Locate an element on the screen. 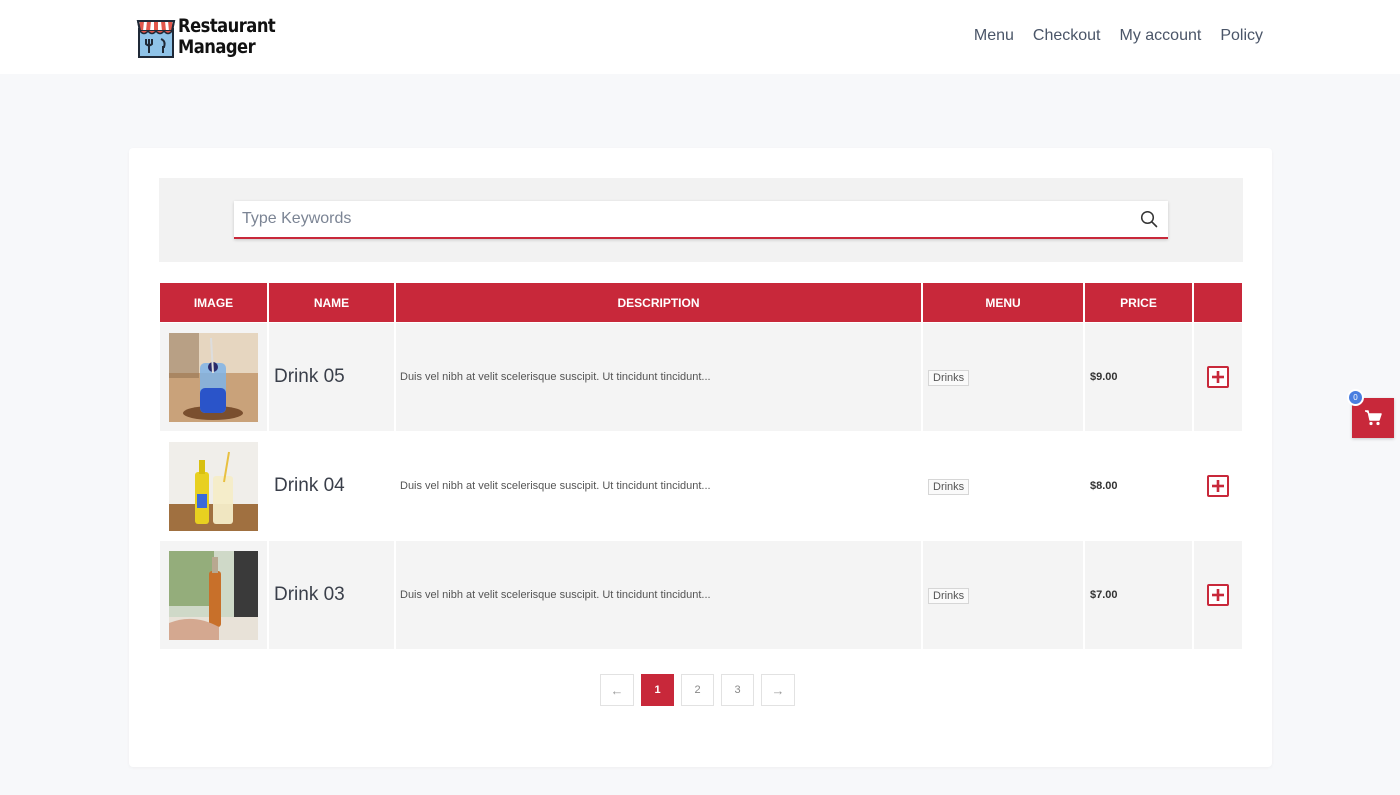 This screenshot has height=795, width=1400. search-bar is located at coordinates (701, 220).